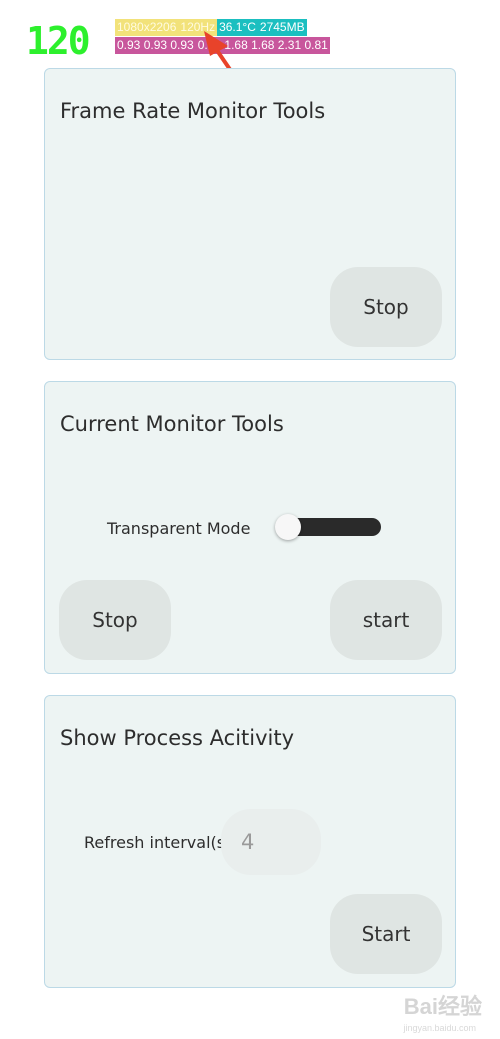  I want to click on frame-rate-title: Frame Rate Monitor Tools, so click(193, 111).